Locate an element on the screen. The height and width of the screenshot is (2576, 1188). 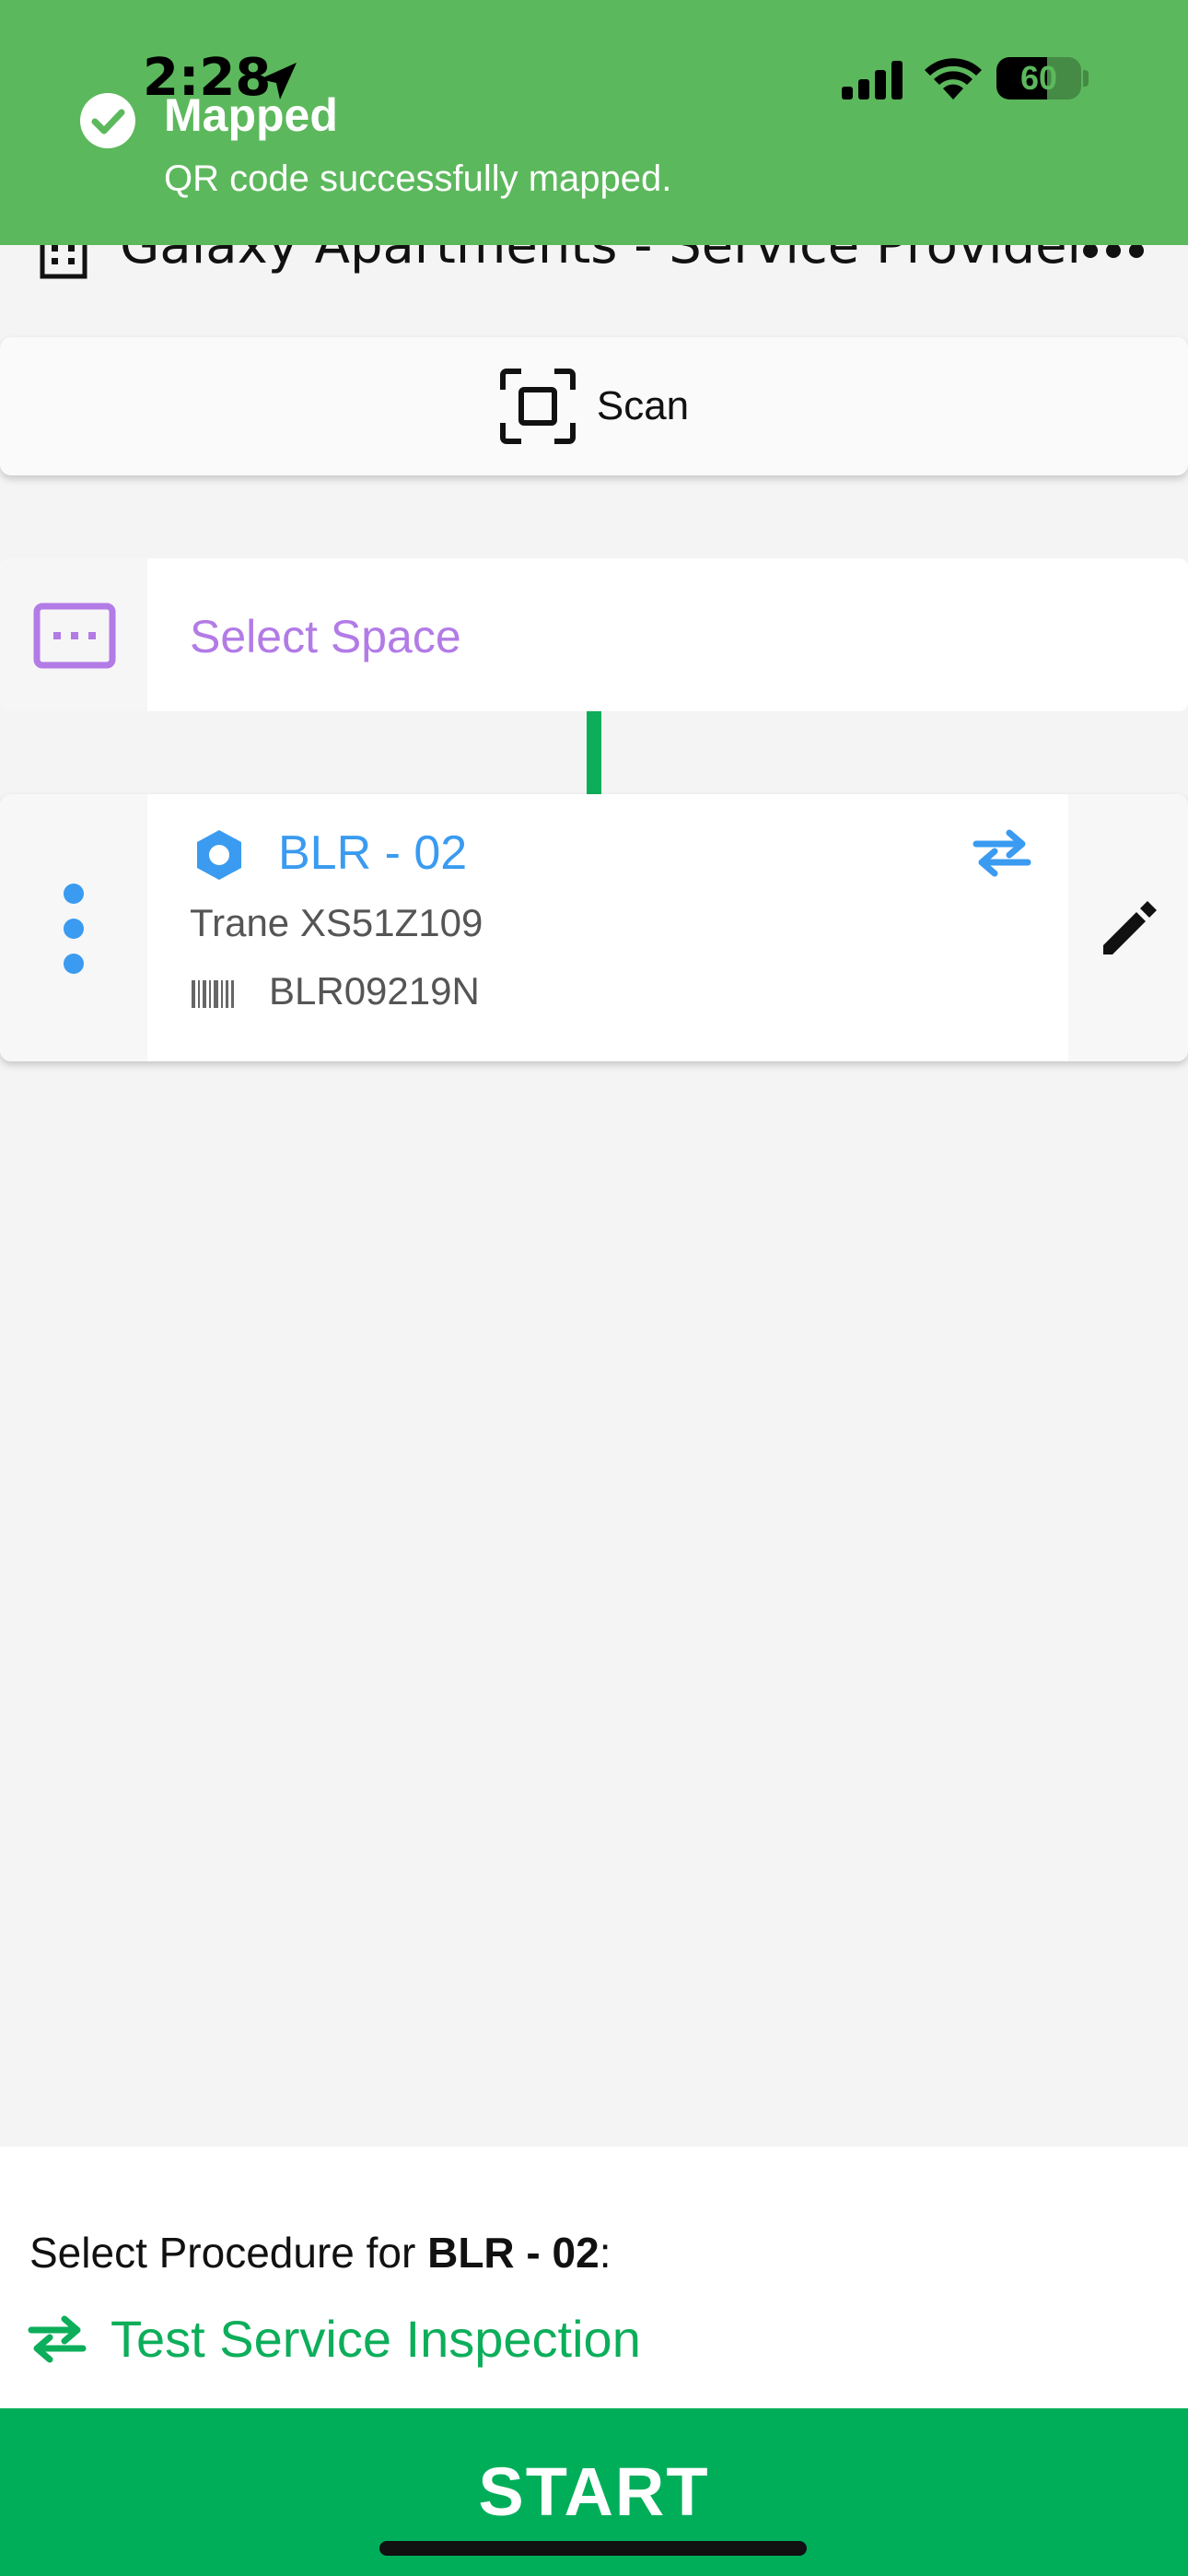
scan-button: Scan is located at coordinates (594, 406).